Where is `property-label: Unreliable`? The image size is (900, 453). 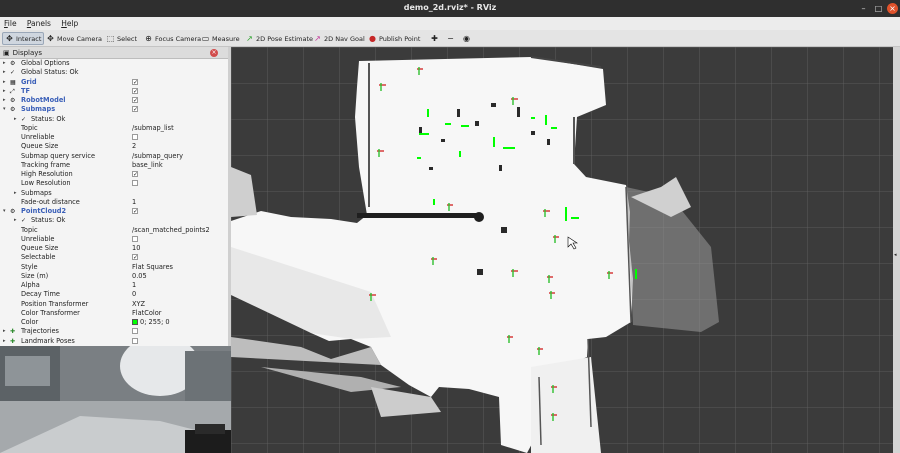 property-label: Unreliable is located at coordinates (38, 137).